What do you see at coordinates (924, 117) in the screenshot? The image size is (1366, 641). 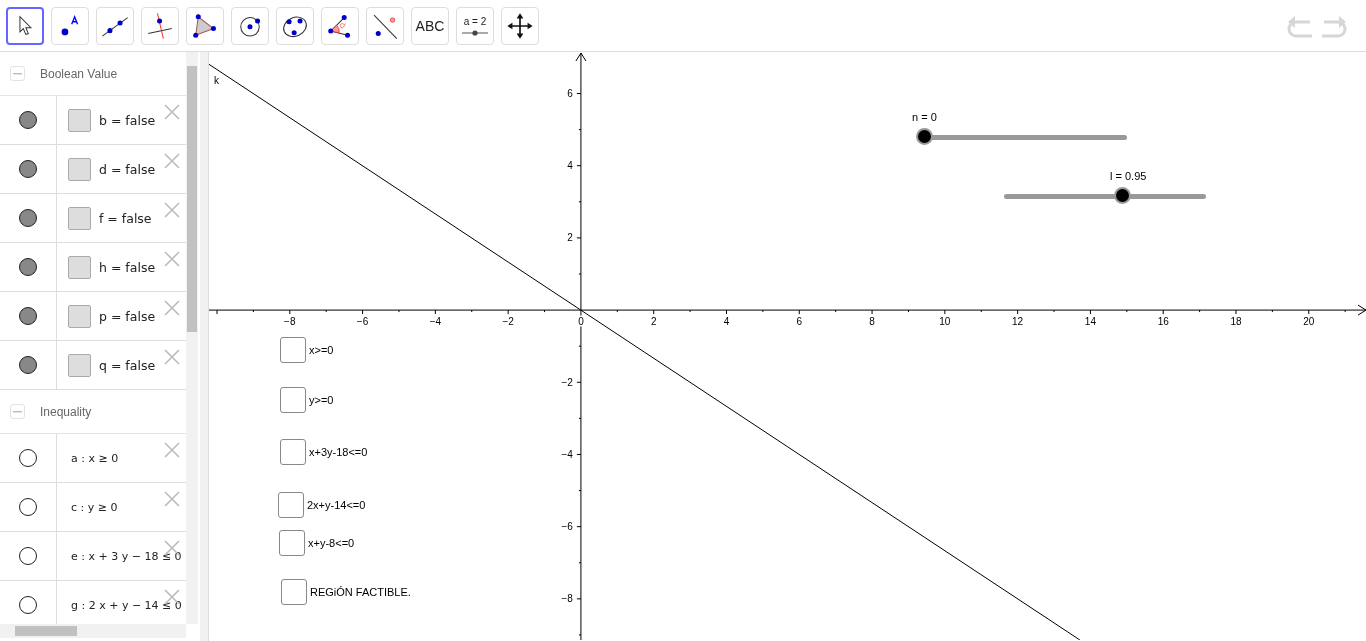 I see `slider-label: n = 0` at bounding box center [924, 117].